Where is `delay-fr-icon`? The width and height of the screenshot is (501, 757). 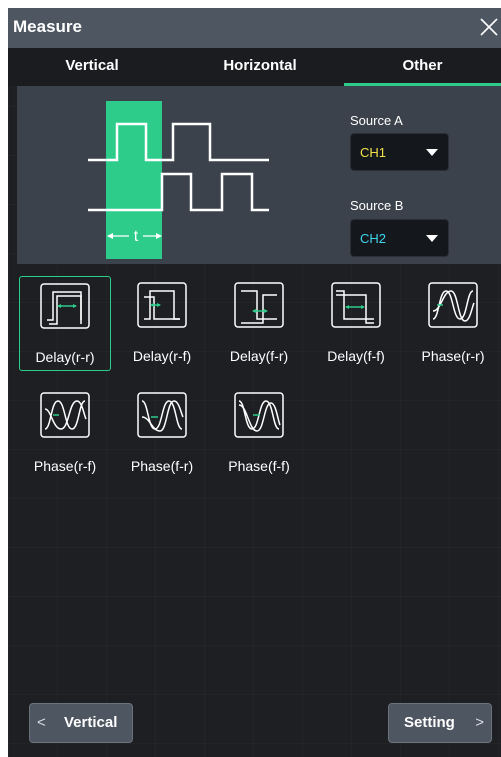 delay-fr-icon is located at coordinates (259, 305).